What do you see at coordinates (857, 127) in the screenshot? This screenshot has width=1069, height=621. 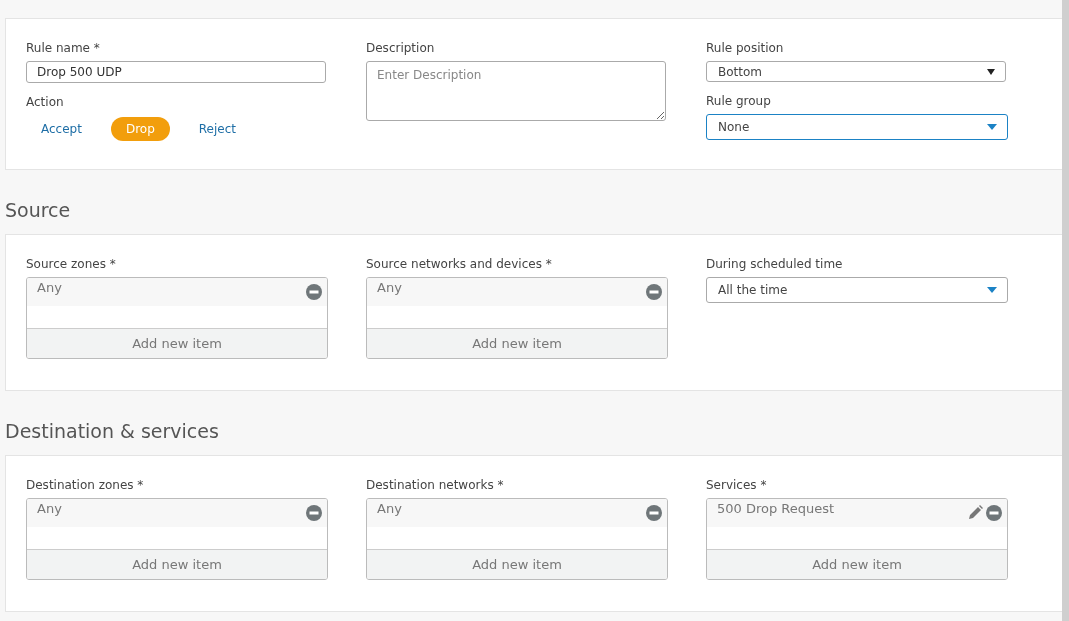 I see `dropdown: None` at bounding box center [857, 127].